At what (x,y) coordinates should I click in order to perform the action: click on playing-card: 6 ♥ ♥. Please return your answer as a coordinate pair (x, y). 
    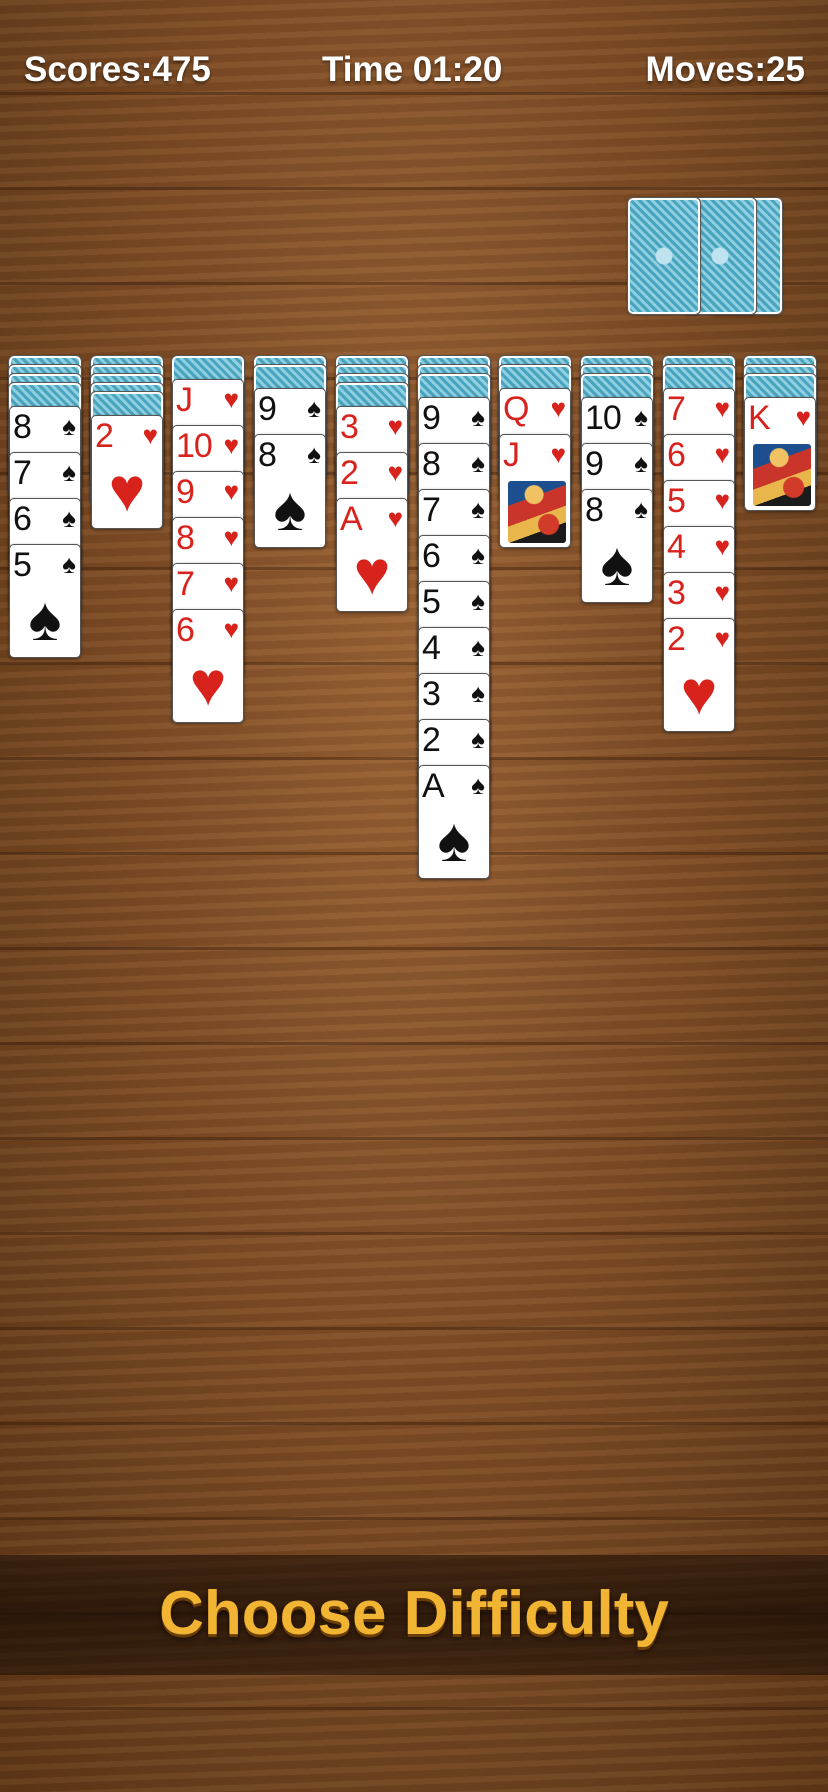
    Looking at the image, I should click on (208, 666).